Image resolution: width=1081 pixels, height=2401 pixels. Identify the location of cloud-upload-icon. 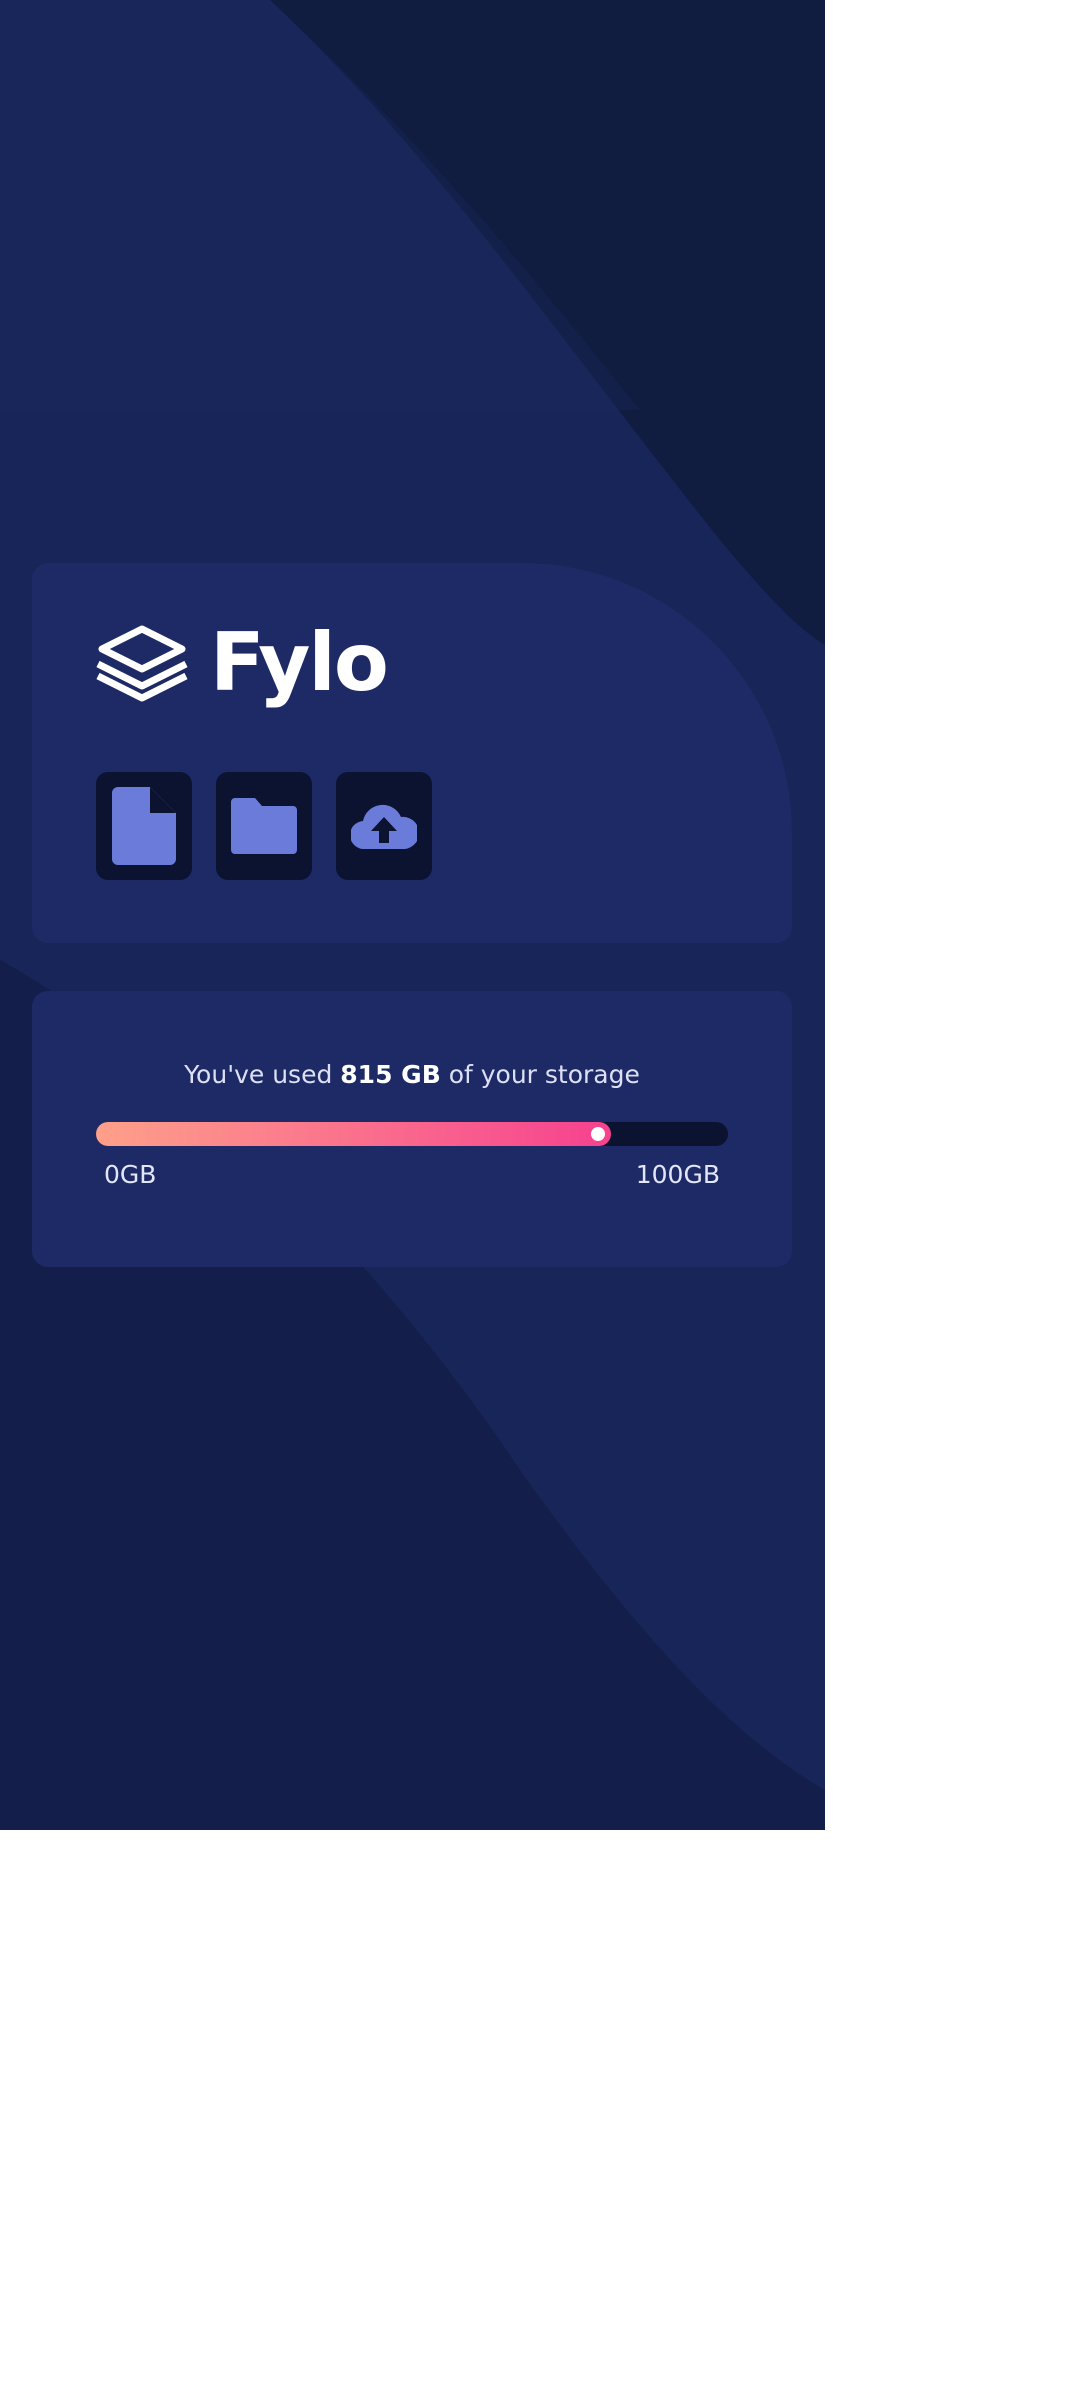
(384, 826).